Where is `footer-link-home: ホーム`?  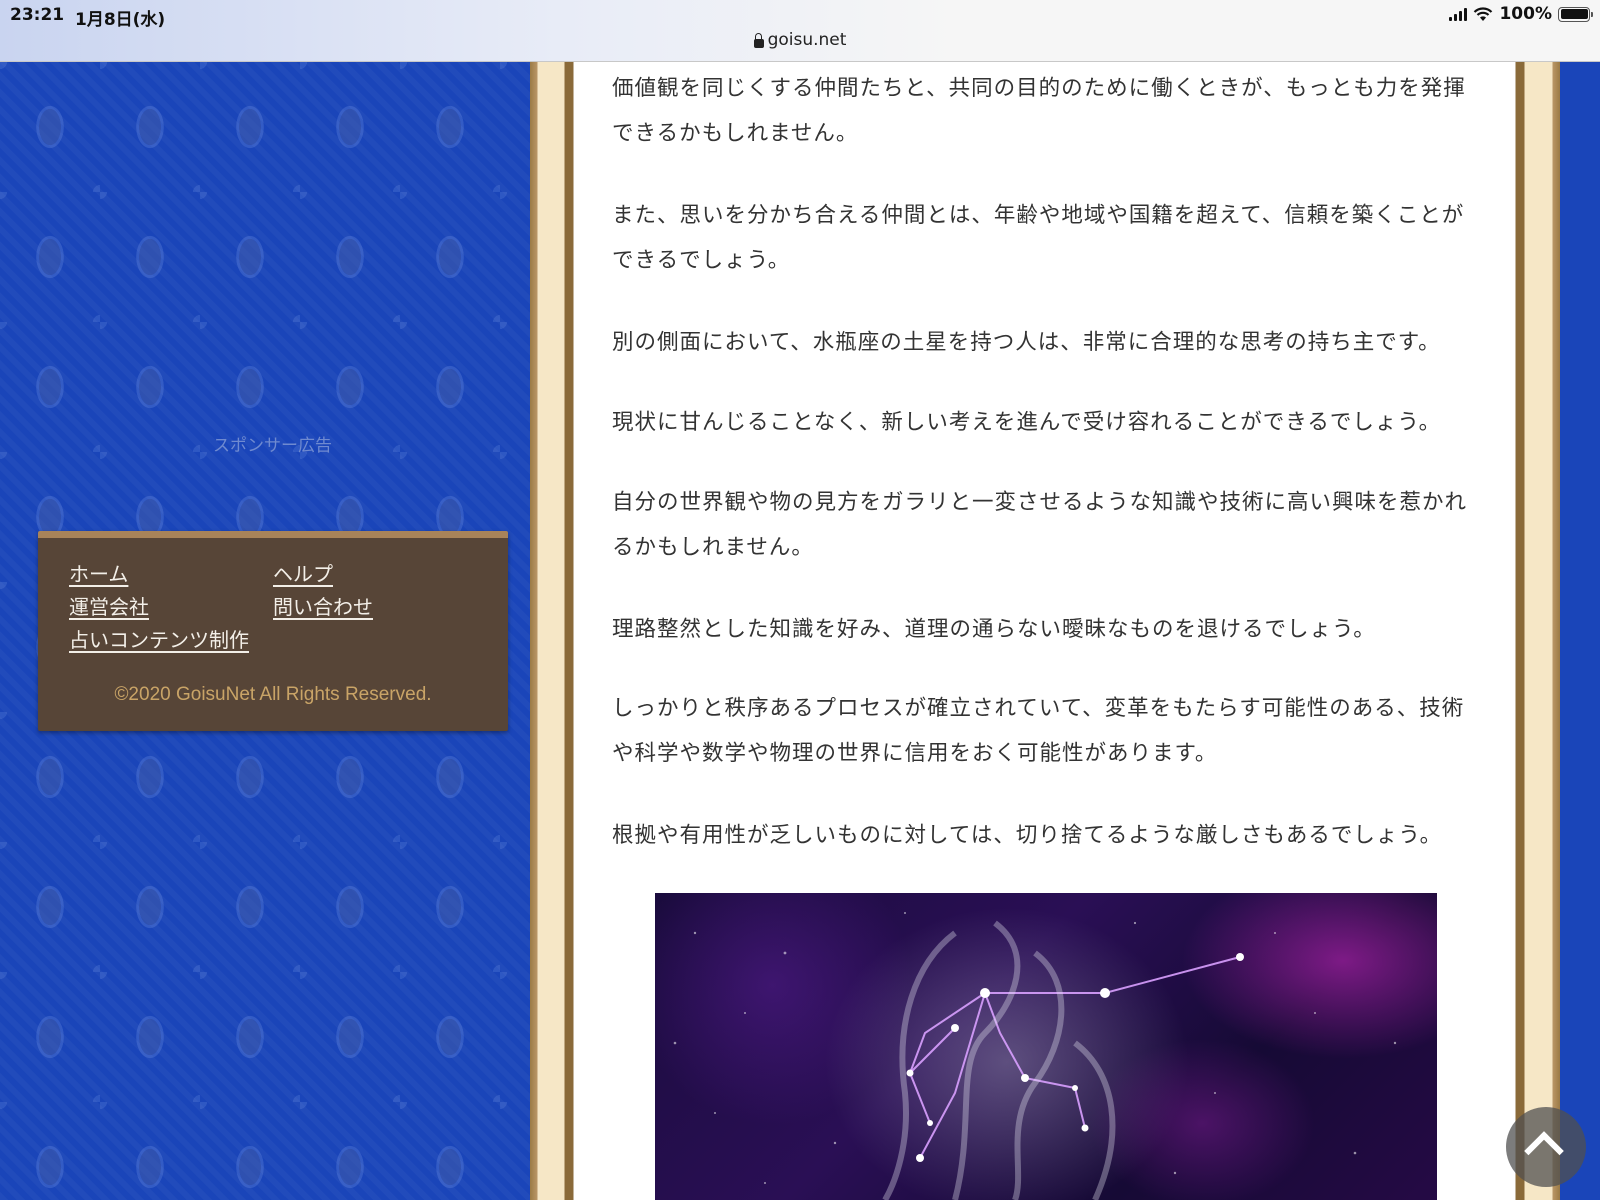
footer-link-home: ホーム is located at coordinates (98, 572).